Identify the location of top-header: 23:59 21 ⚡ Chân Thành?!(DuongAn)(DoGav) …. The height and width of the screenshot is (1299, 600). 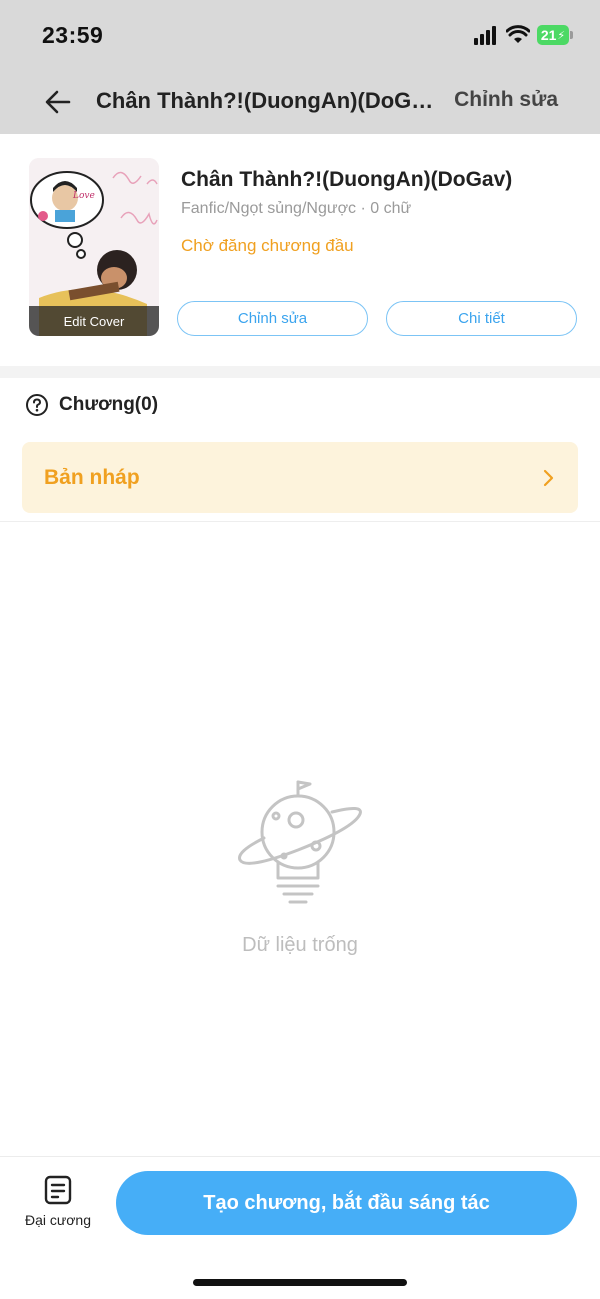
(300, 67).